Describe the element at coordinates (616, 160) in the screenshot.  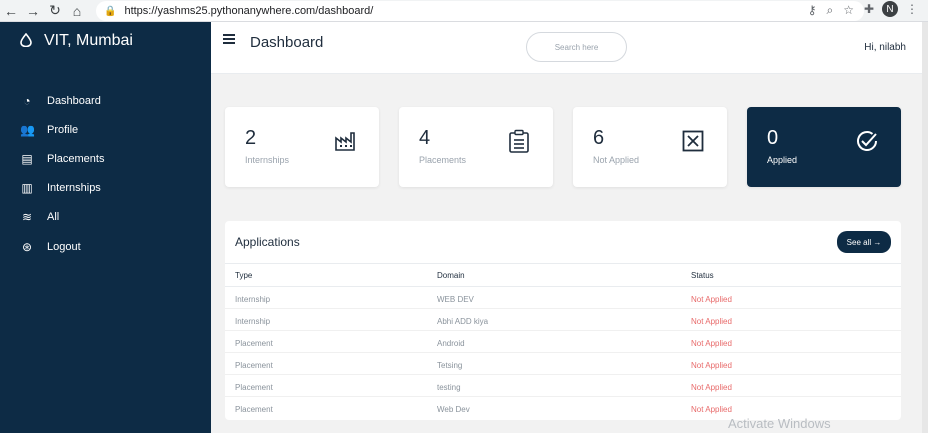
I see `stat-label: Not Applied` at that location.